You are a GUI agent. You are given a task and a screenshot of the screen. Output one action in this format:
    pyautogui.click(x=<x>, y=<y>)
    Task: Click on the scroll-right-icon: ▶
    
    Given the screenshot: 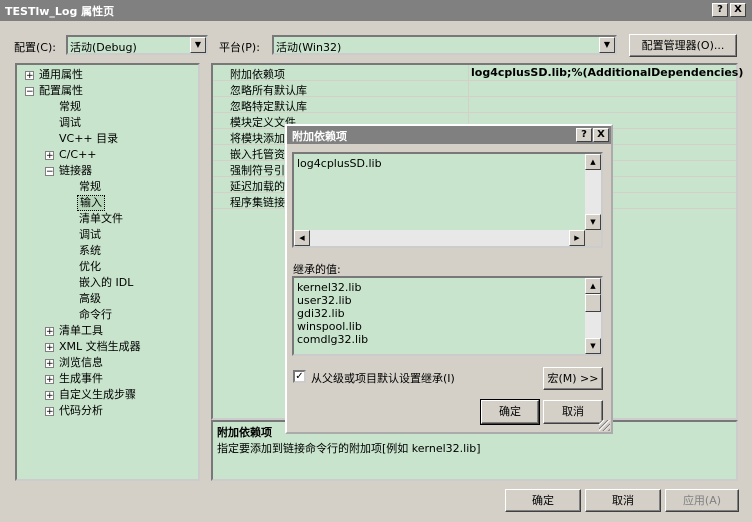 What is the action you would take?
    pyautogui.click(x=577, y=238)
    